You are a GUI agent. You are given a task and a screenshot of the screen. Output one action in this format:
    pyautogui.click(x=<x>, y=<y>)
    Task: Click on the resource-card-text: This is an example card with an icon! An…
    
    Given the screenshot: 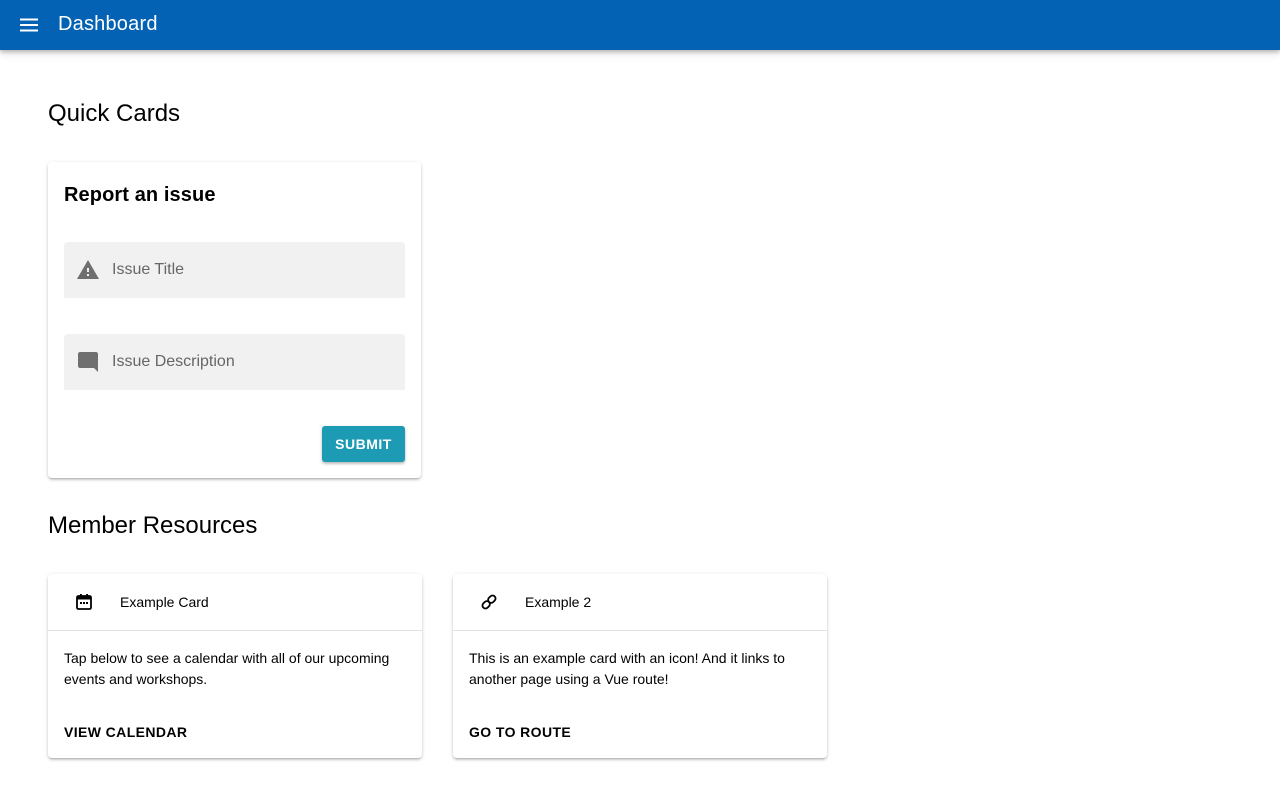 What is the action you would take?
    pyautogui.click(x=627, y=668)
    